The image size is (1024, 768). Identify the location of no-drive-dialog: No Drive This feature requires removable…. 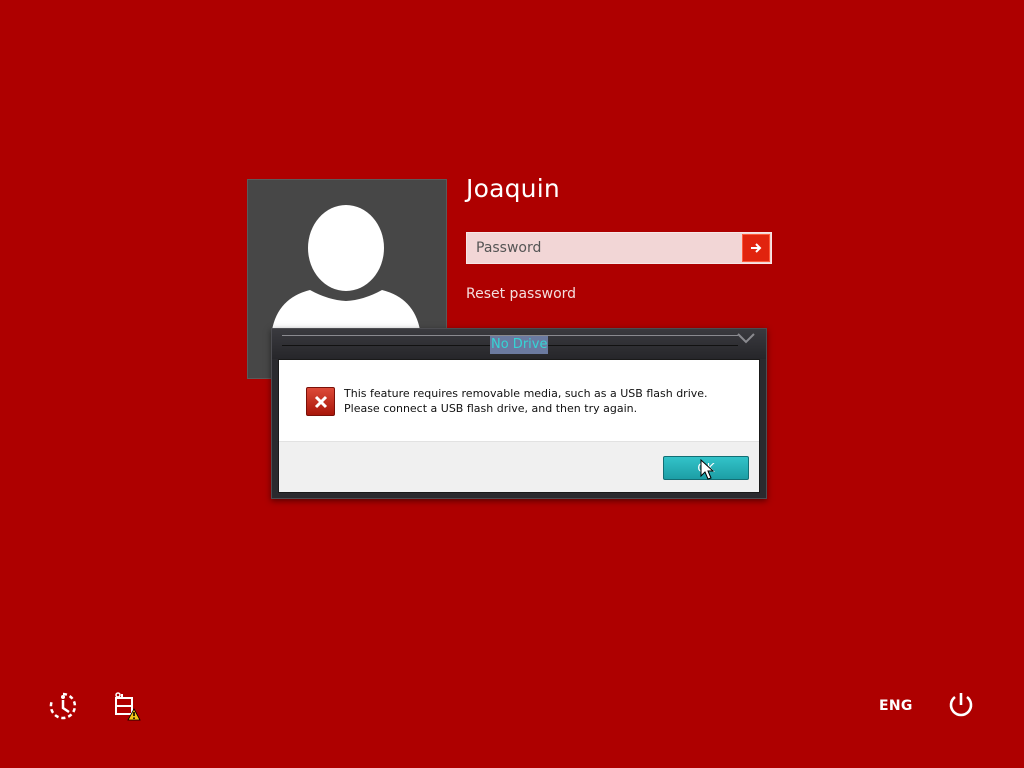
(519, 413).